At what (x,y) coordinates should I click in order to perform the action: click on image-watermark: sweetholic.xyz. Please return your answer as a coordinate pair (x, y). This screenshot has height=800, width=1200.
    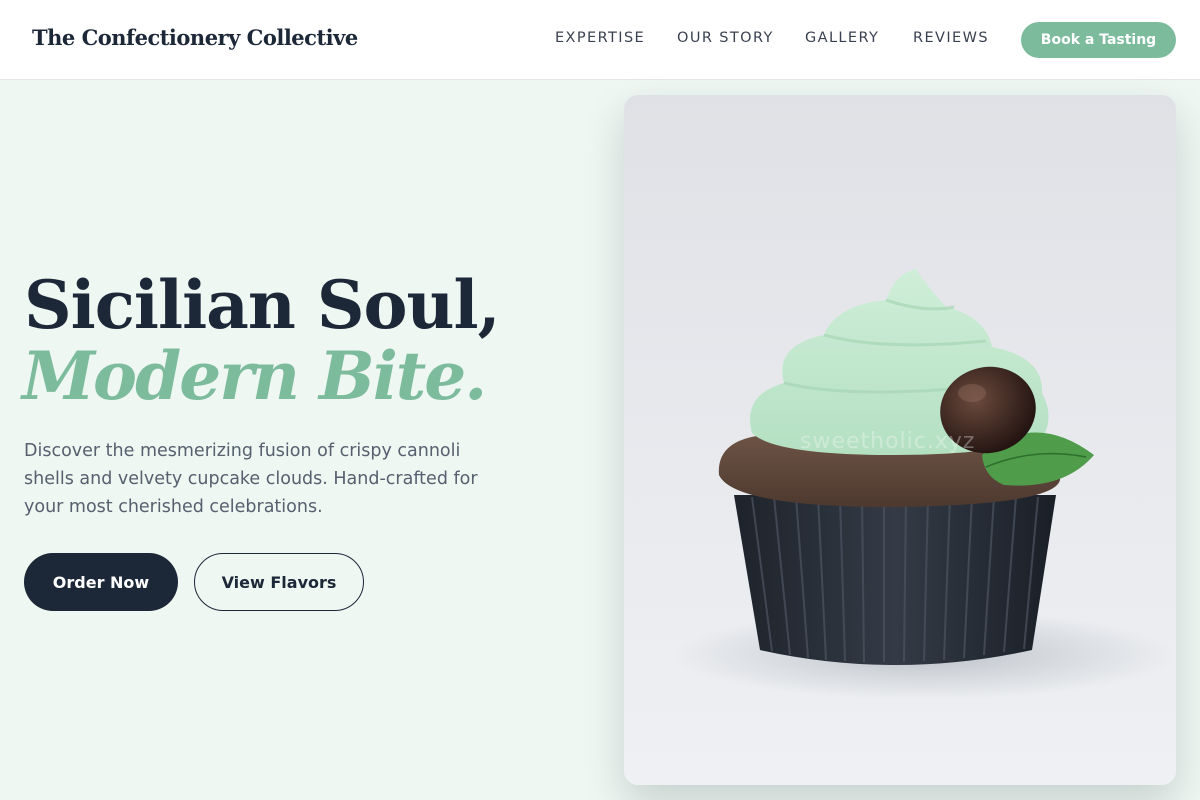
    Looking at the image, I should click on (888, 441).